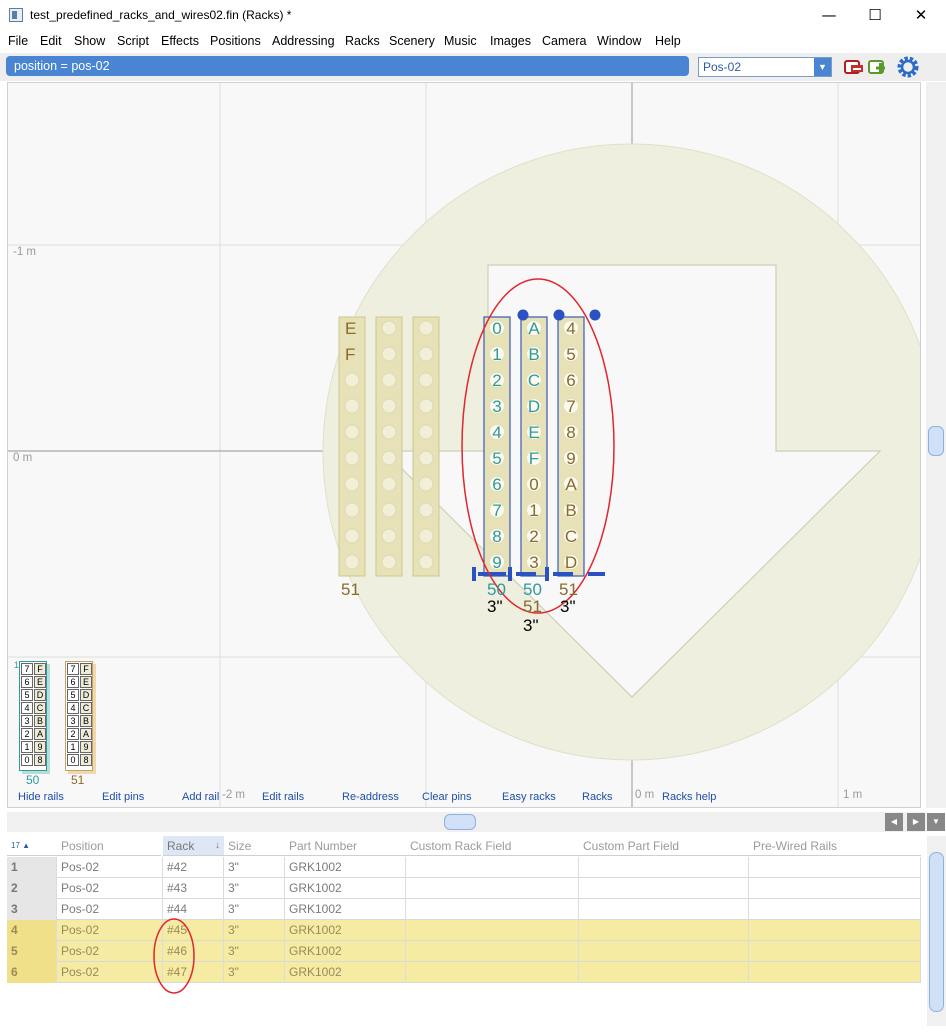 This screenshot has width=946, height=1033. What do you see at coordinates (936, 441) in the screenshot?
I see `canvas-vertical-thumb` at bounding box center [936, 441].